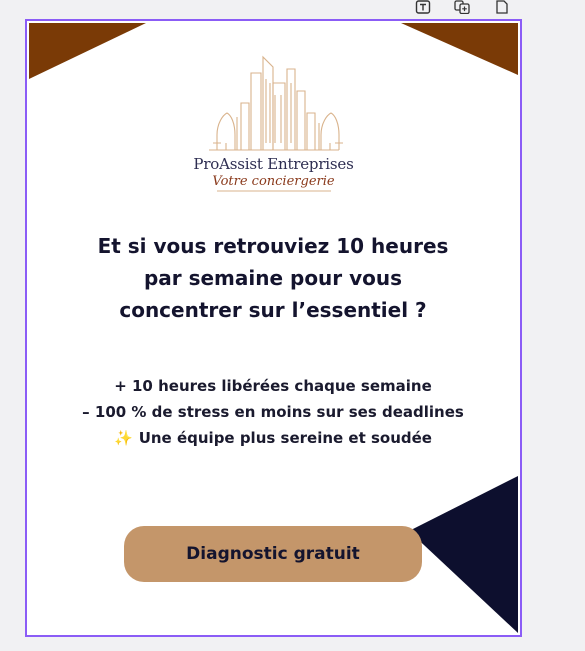  Describe the element at coordinates (463, 554) in the screenshot. I see `bottom-right-triangle-shape` at that location.